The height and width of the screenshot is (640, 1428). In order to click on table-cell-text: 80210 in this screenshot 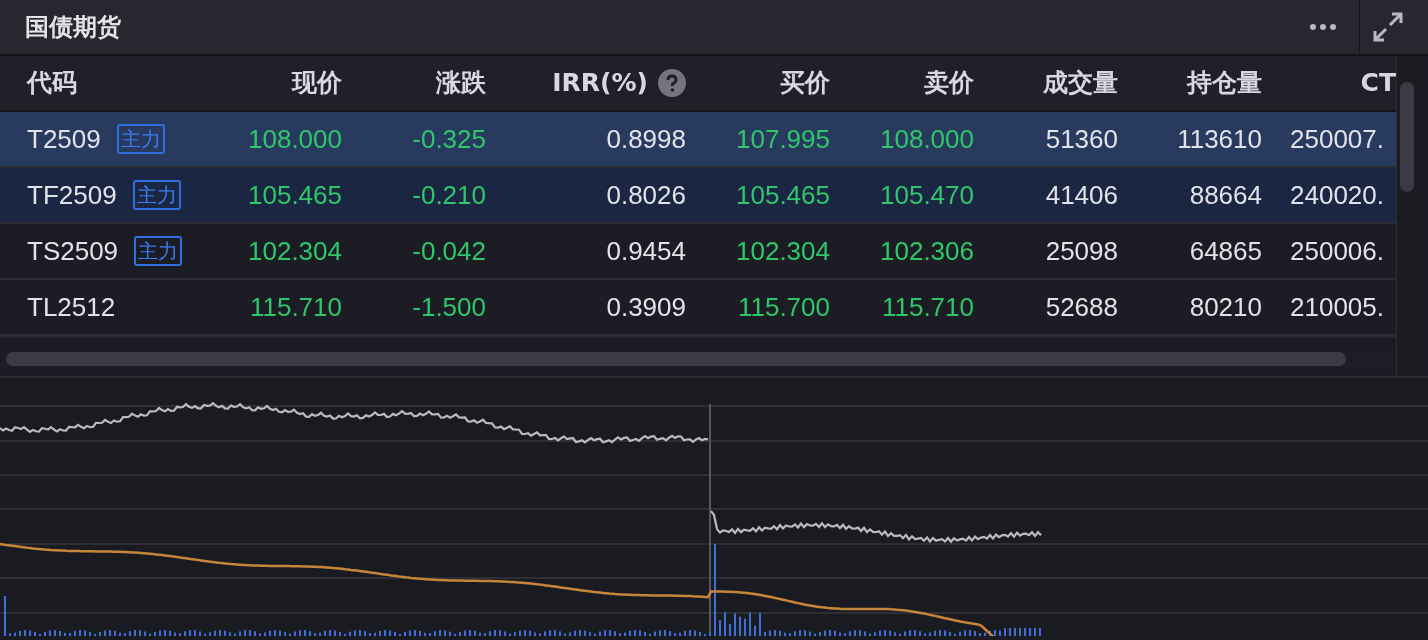, I will do `click(1225, 307)`.